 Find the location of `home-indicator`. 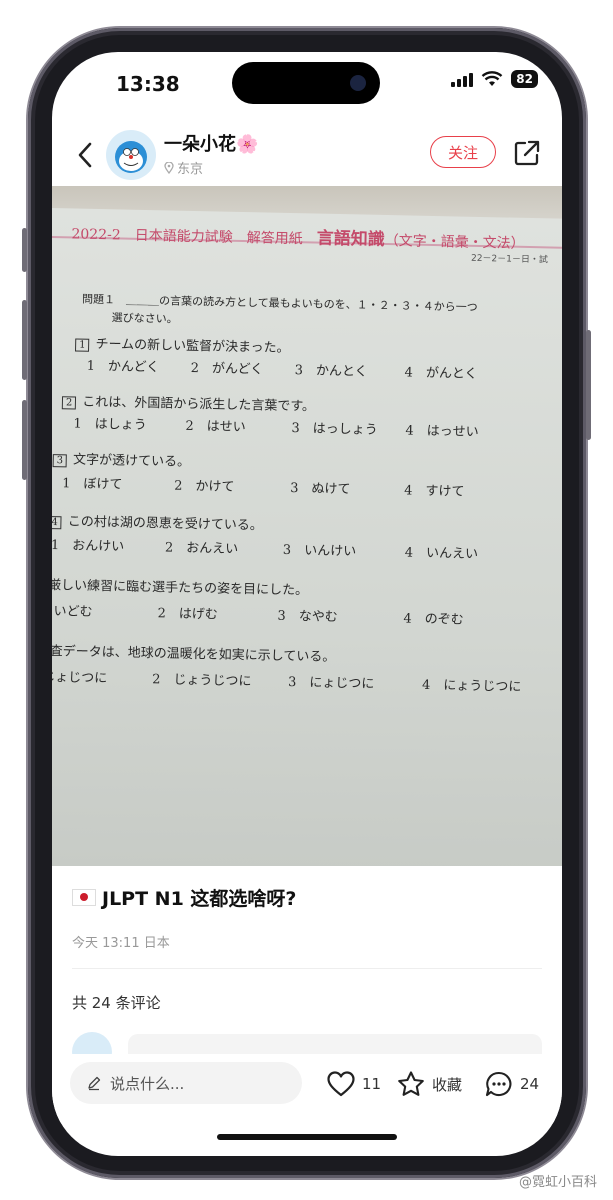

home-indicator is located at coordinates (307, 1137).